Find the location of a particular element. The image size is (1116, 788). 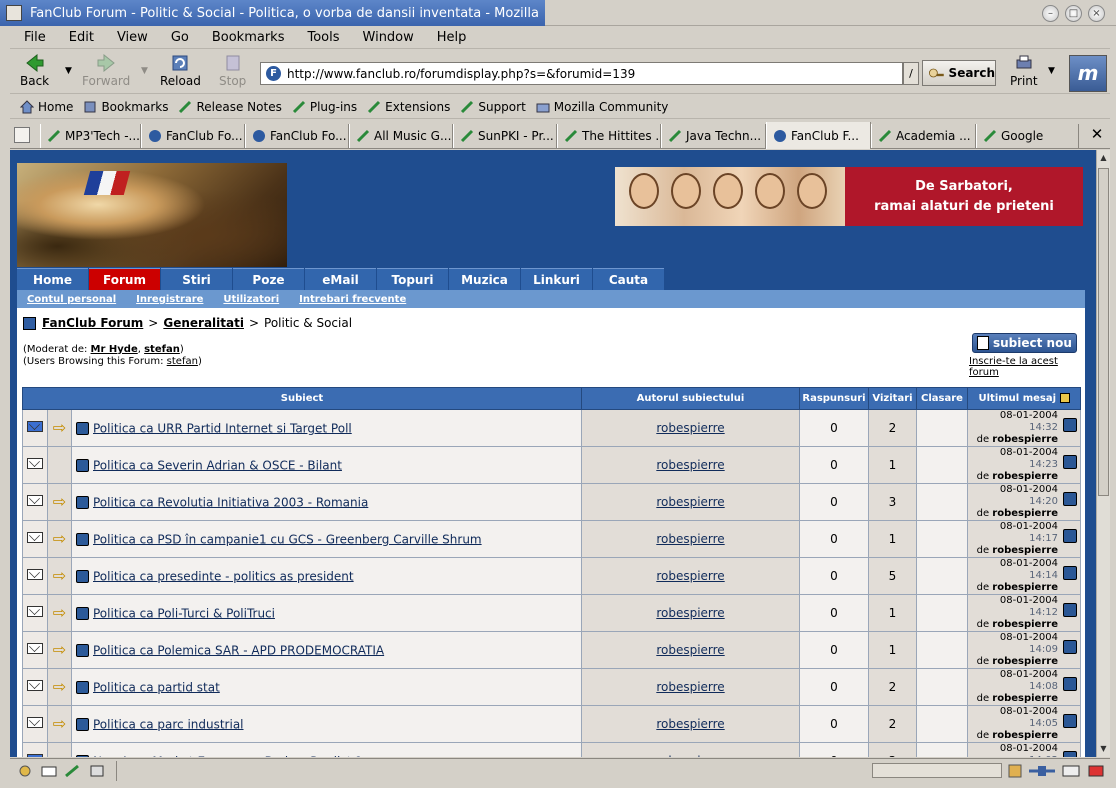

subnav-personal-account: Contul personal is located at coordinates (71, 299).